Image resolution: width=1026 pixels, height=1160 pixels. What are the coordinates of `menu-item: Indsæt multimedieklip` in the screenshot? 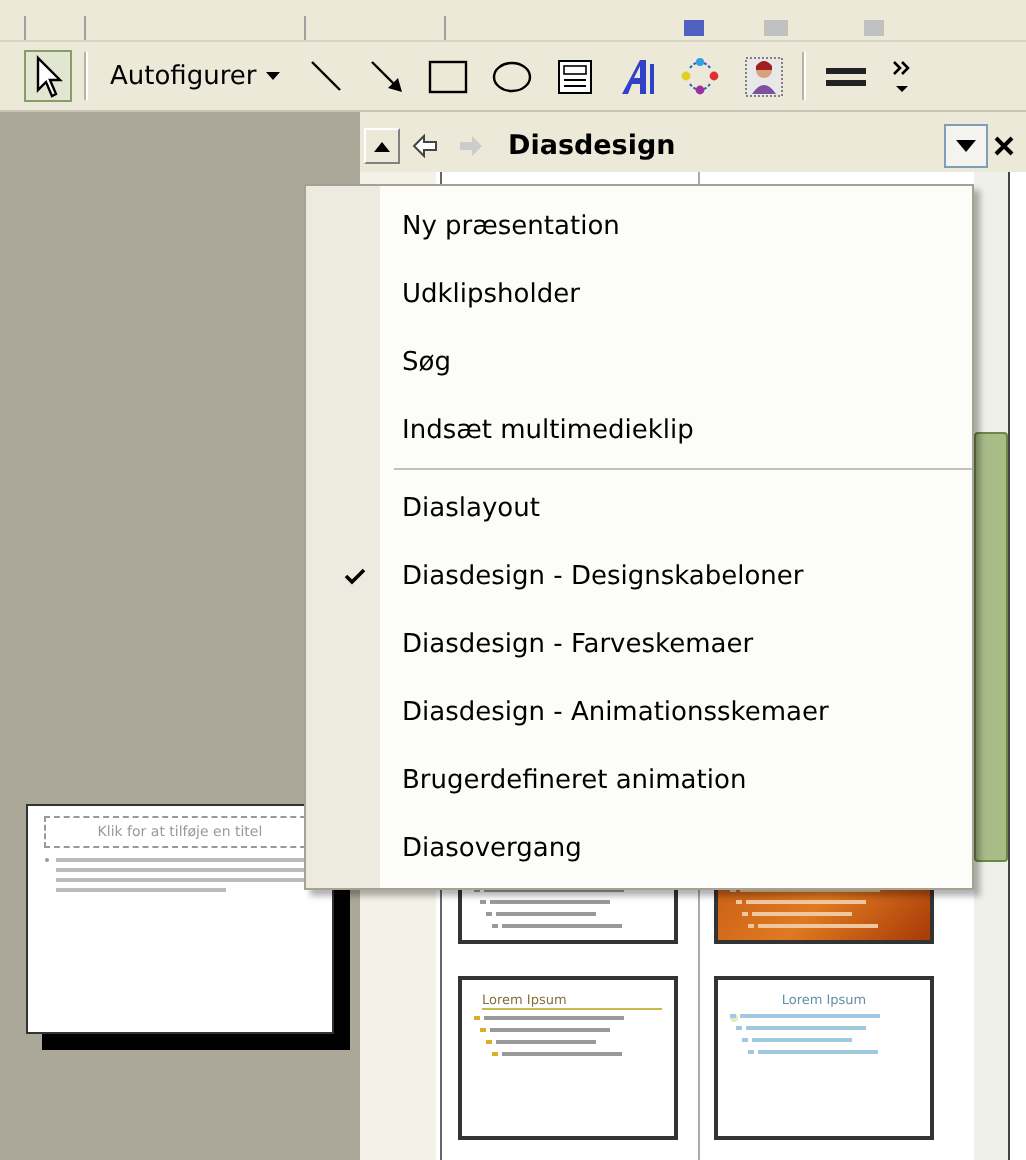 It's located at (639, 430).